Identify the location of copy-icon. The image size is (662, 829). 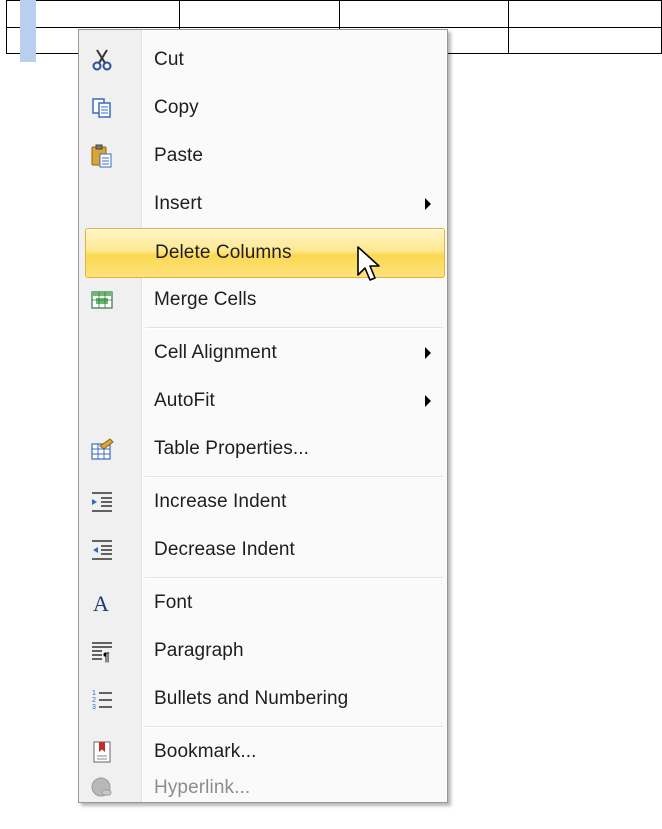
(102, 108).